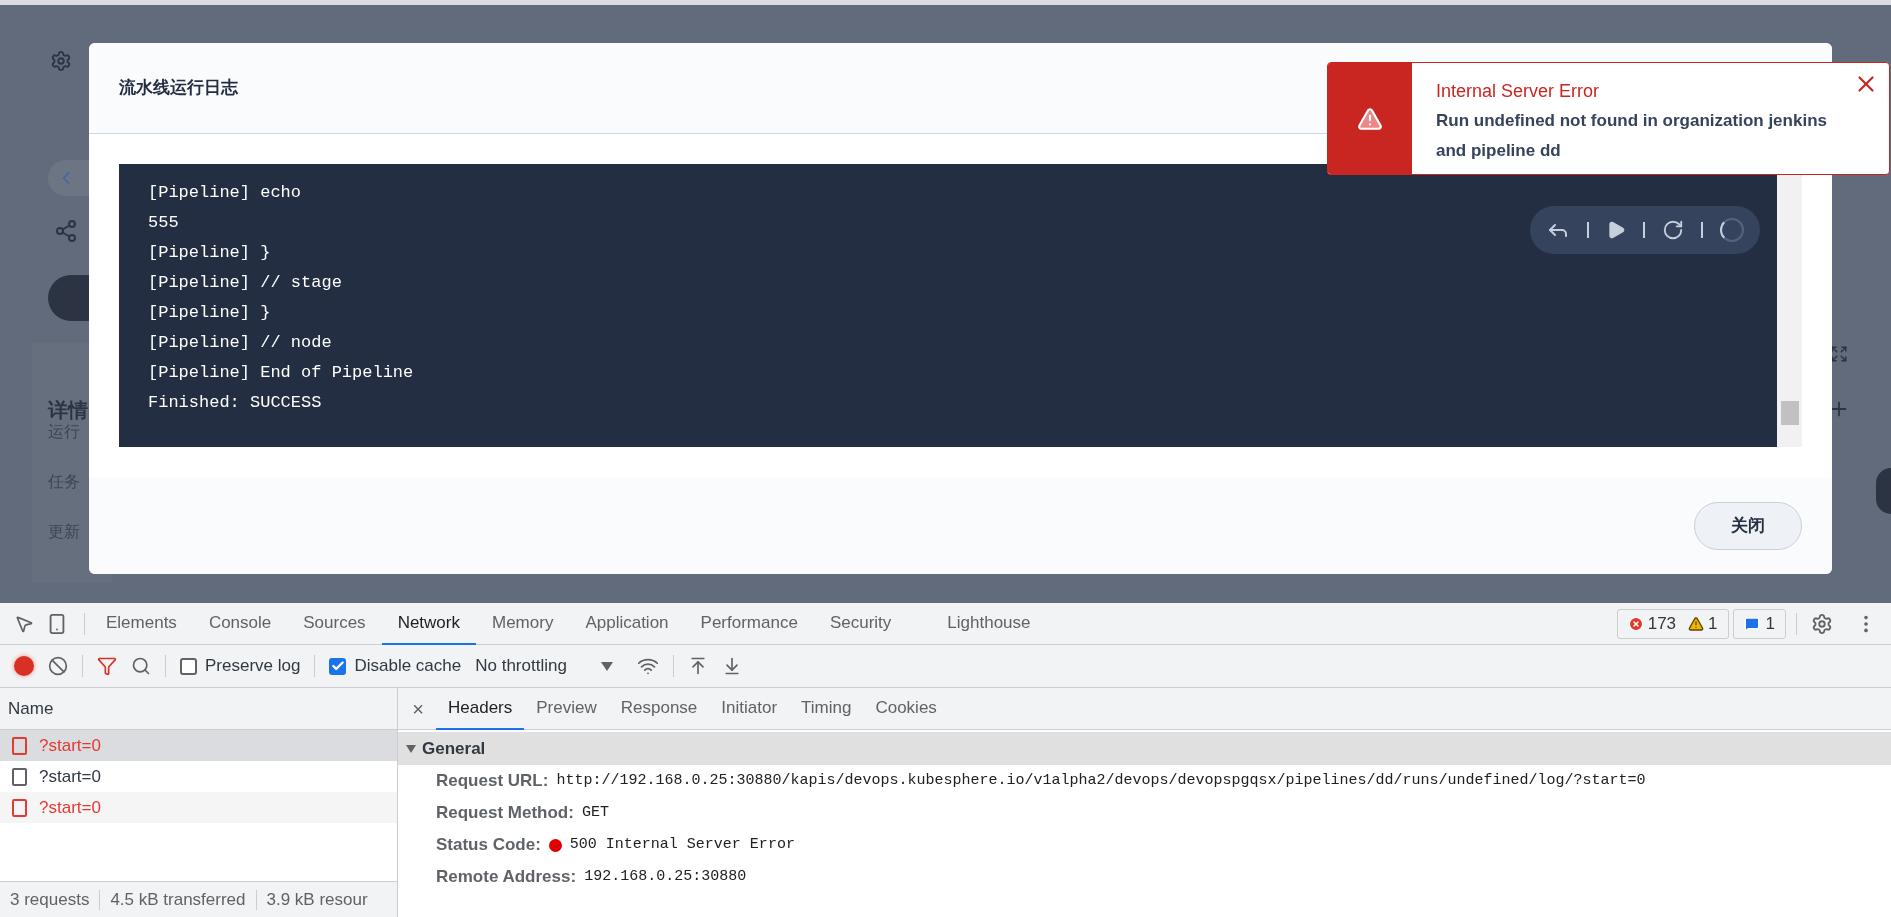  I want to click on refresh-icon, so click(1673, 230).